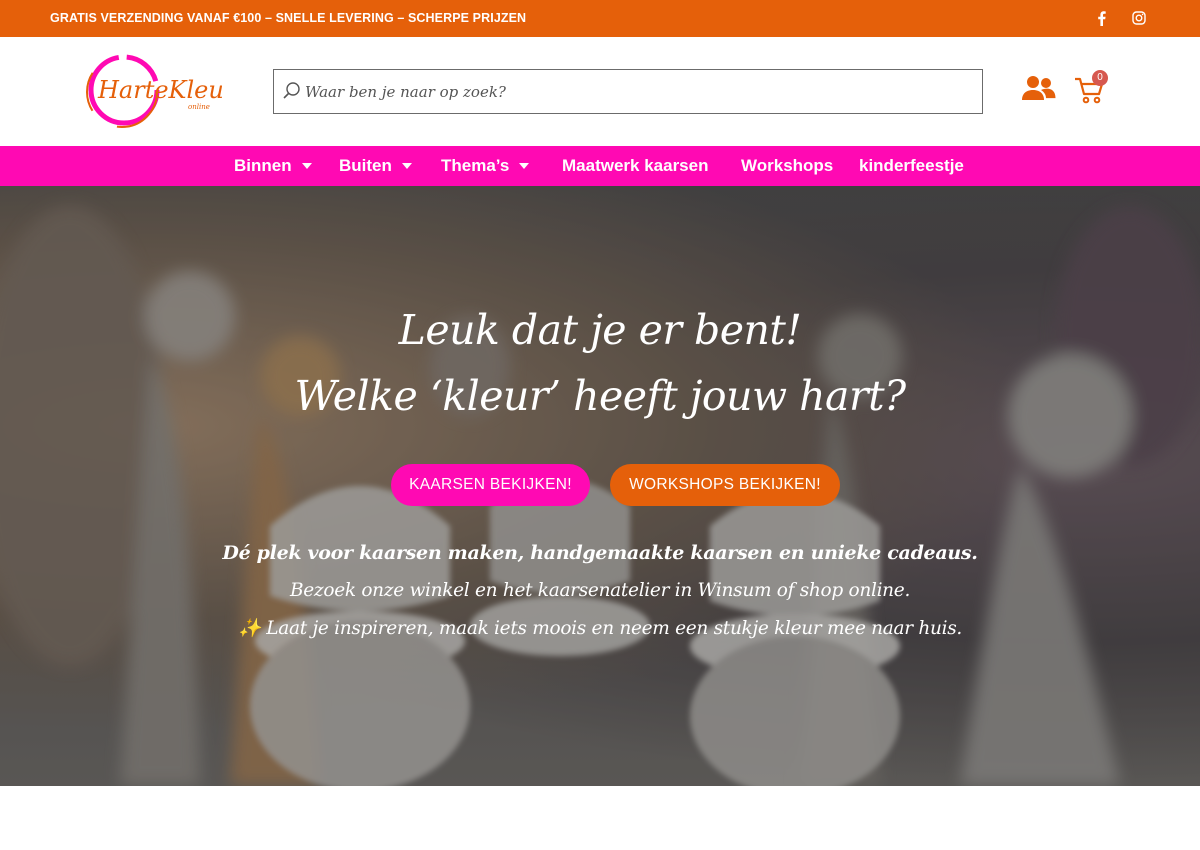  What do you see at coordinates (1100, 78) in the screenshot?
I see `cart-count-badge: 0` at bounding box center [1100, 78].